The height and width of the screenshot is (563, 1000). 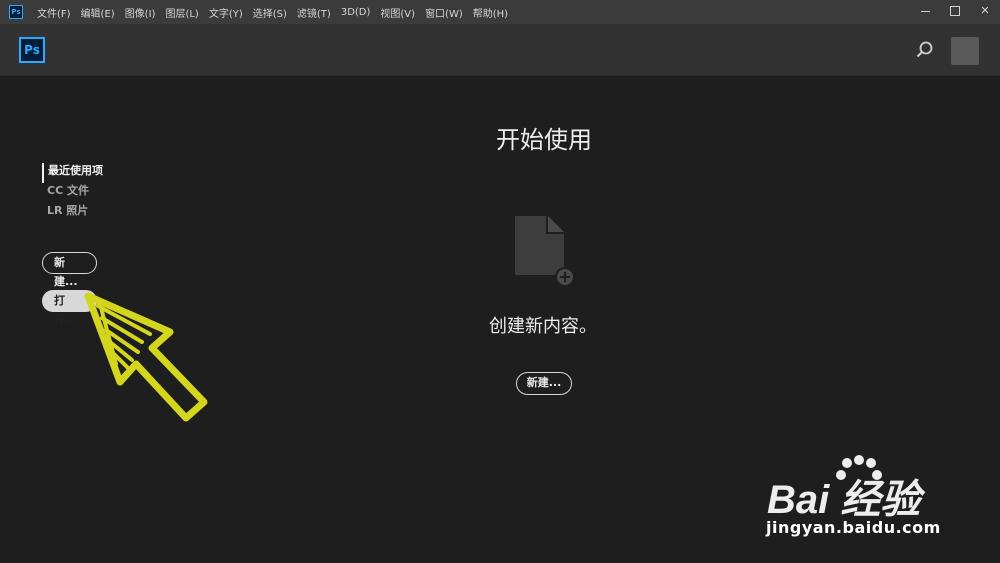 I want to click on page-title: 开始使用, so click(x=544, y=140).